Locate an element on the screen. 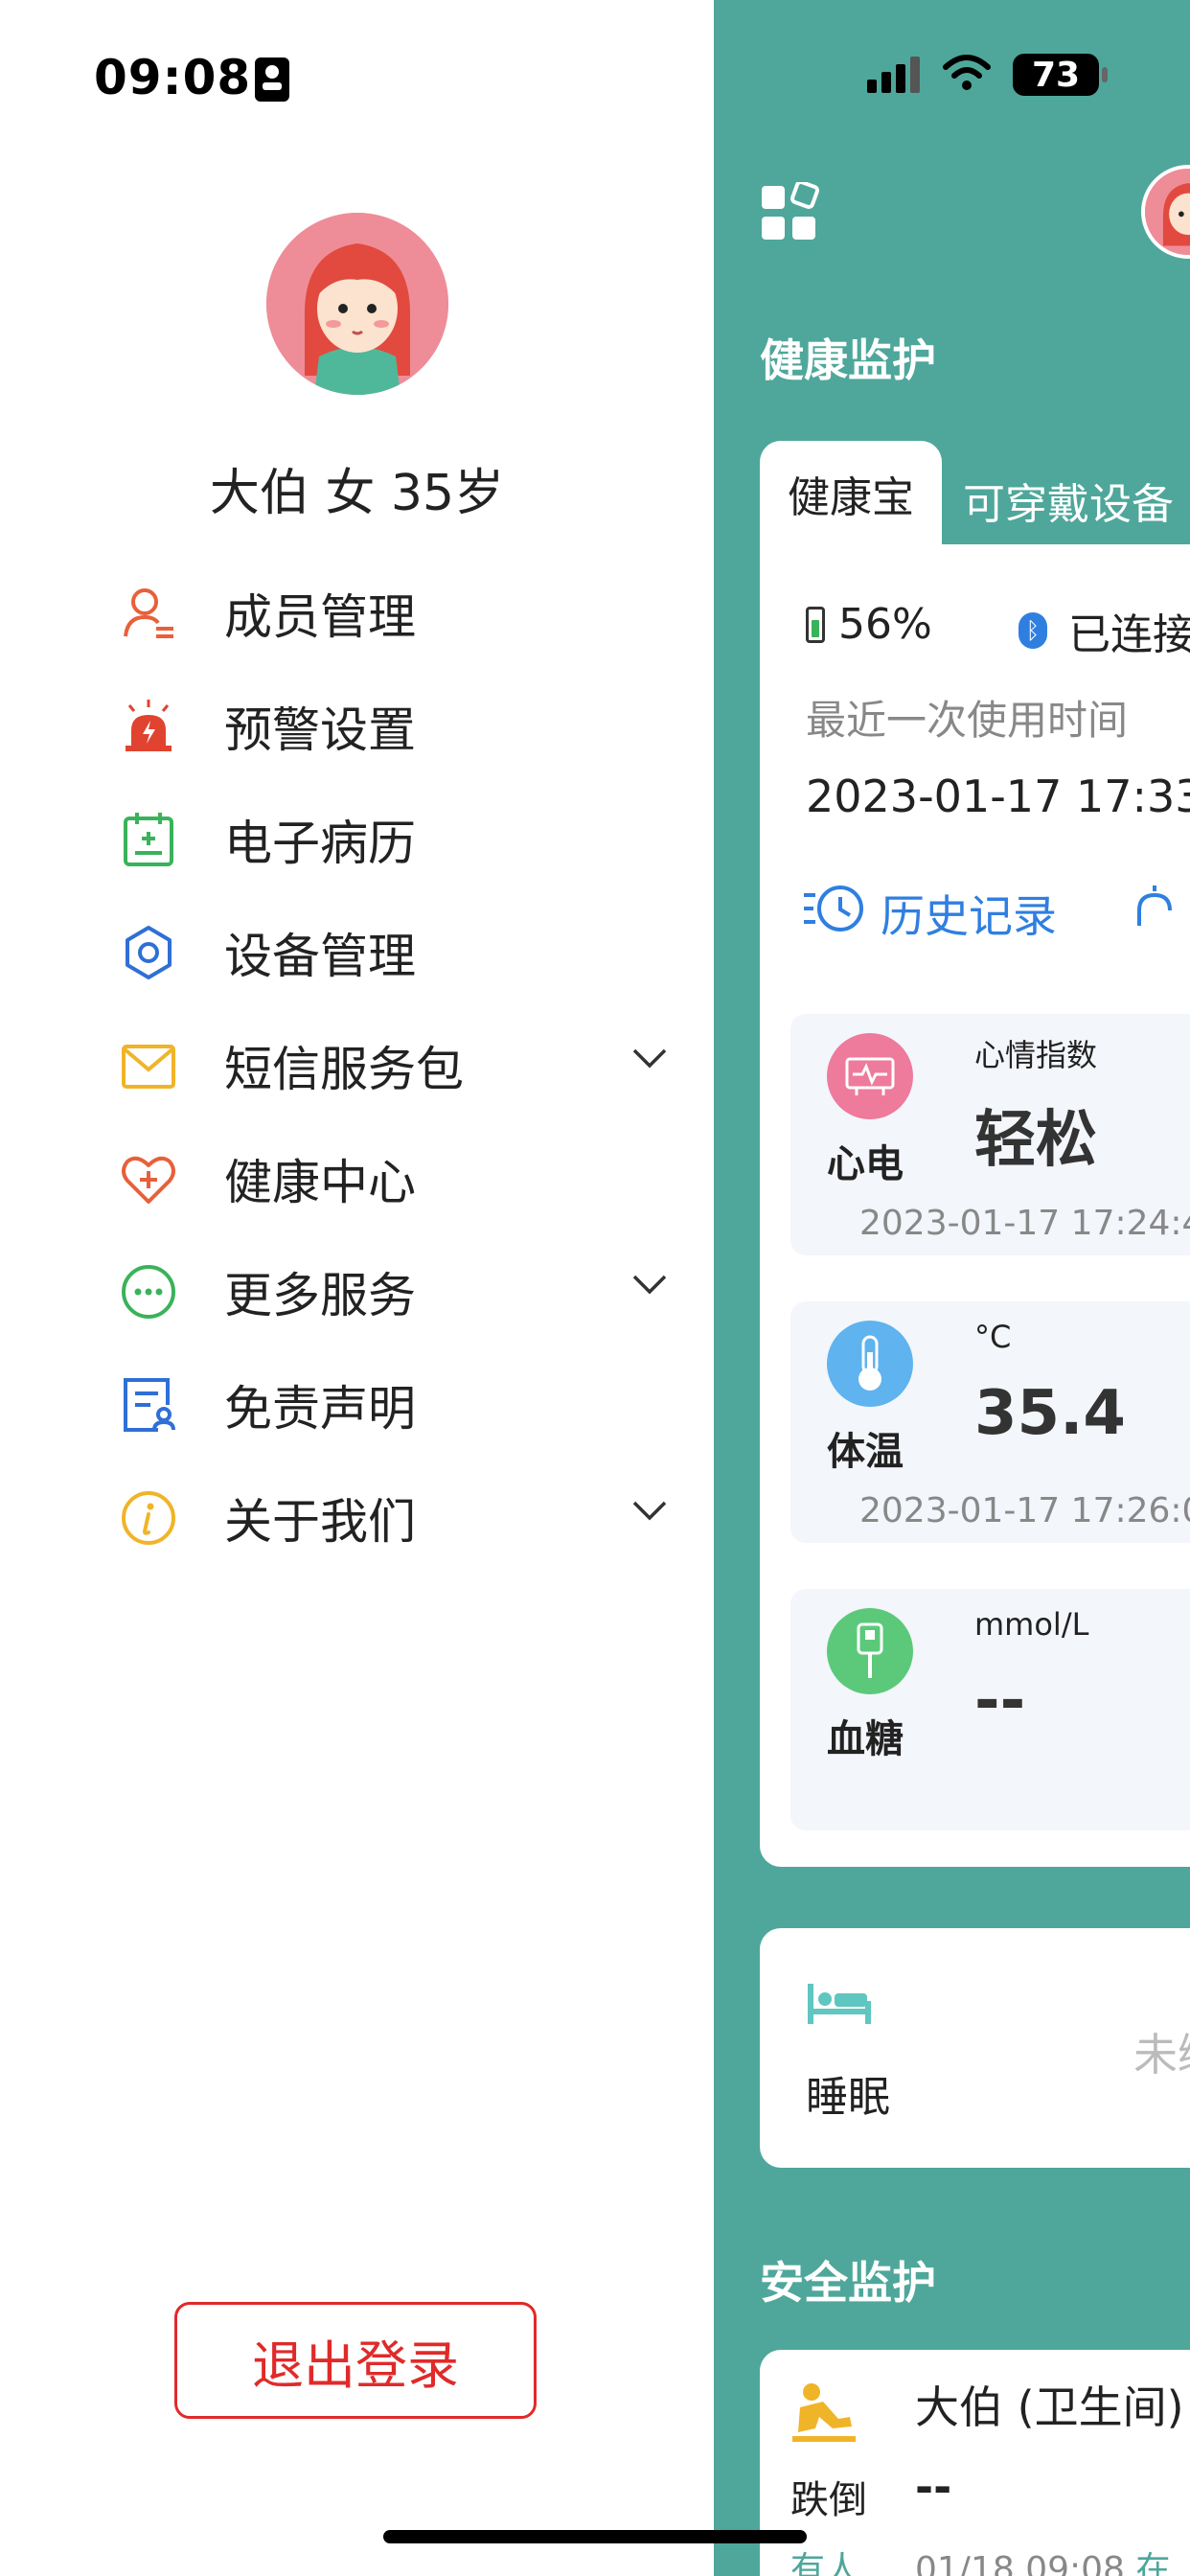  metric-temperature: 体温 °C 35.4 2023-01-17 17:26:0 is located at coordinates (990, 1422).